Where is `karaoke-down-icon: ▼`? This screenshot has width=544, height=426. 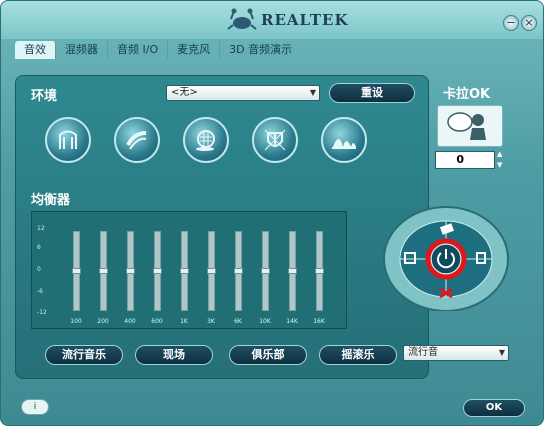 karaoke-down-icon: ▼ is located at coordinates (499, 165).